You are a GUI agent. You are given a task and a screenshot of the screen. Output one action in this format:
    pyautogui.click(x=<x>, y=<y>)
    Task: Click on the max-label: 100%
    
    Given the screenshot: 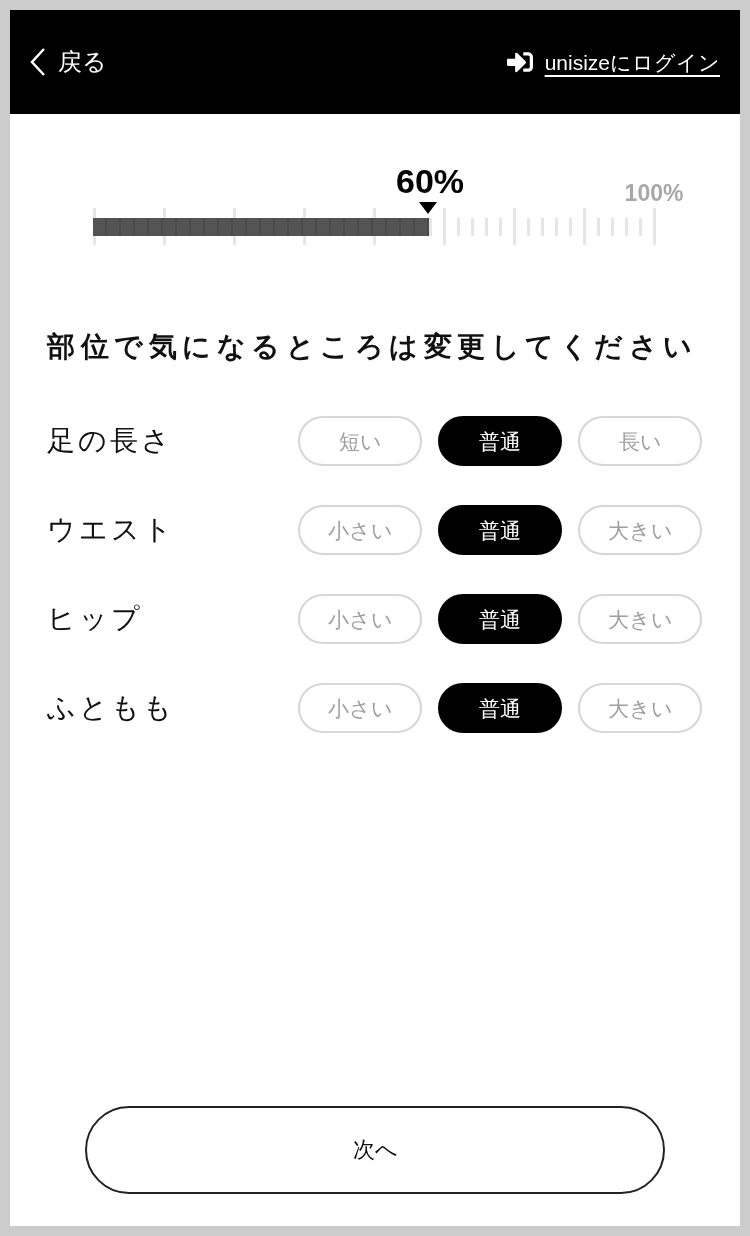 What is the action you would take?
    pyautogui.click(x=654, y=193)
    